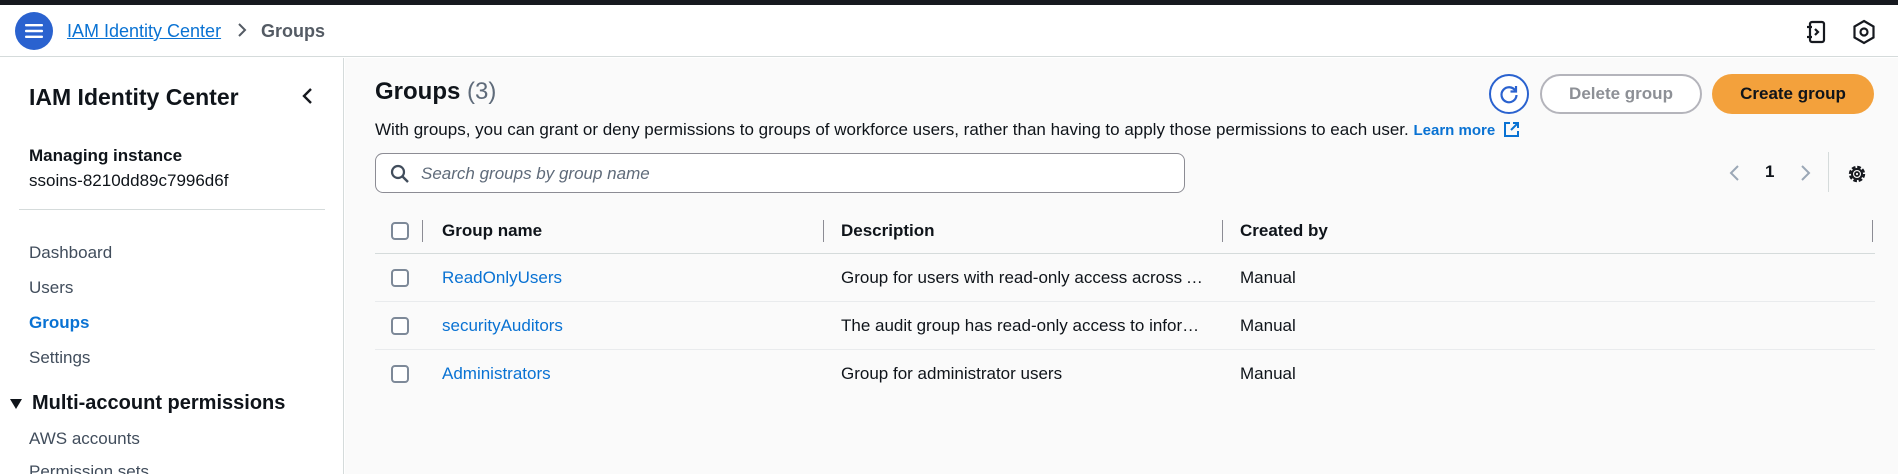  I want to click on group-name-link: Administrators, so click(627, 374).